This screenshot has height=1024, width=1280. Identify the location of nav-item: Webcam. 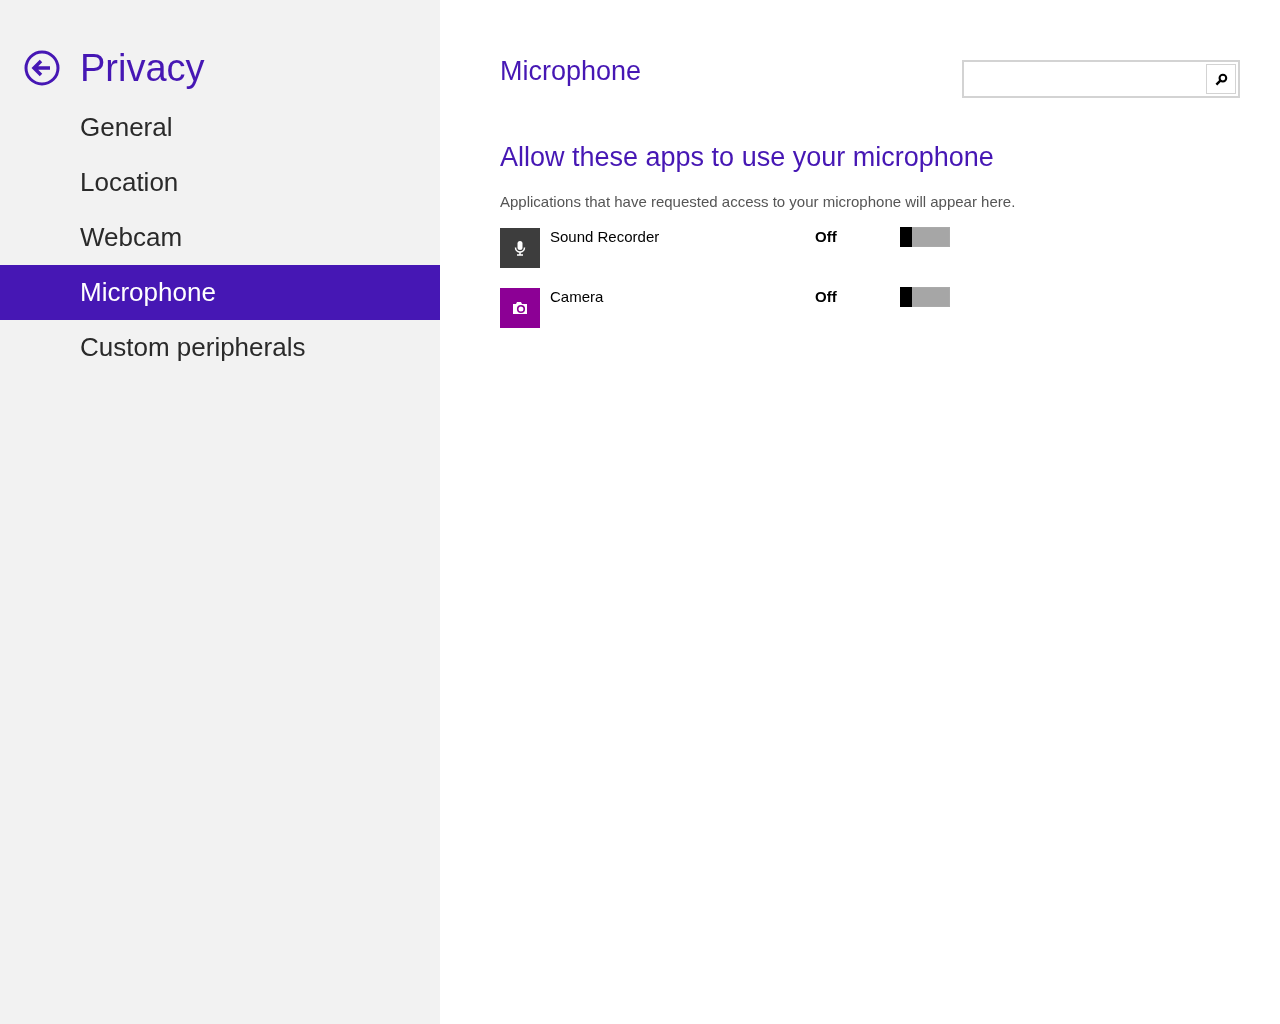
(220, 237).